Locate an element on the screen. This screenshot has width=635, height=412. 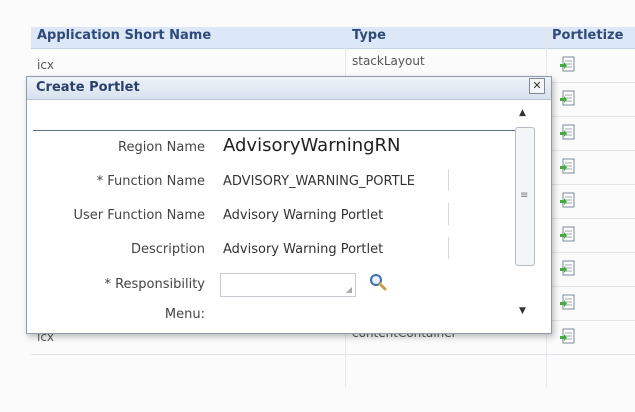
dialog-title-bar: Create Portlet ✕ is located at coordinates (289, 88).